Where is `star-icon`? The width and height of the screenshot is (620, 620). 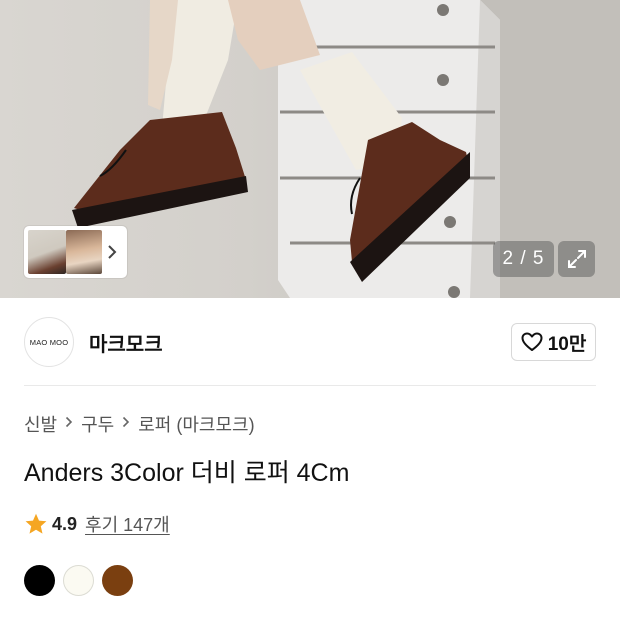
star-icon is located at coordinates (36, 523).